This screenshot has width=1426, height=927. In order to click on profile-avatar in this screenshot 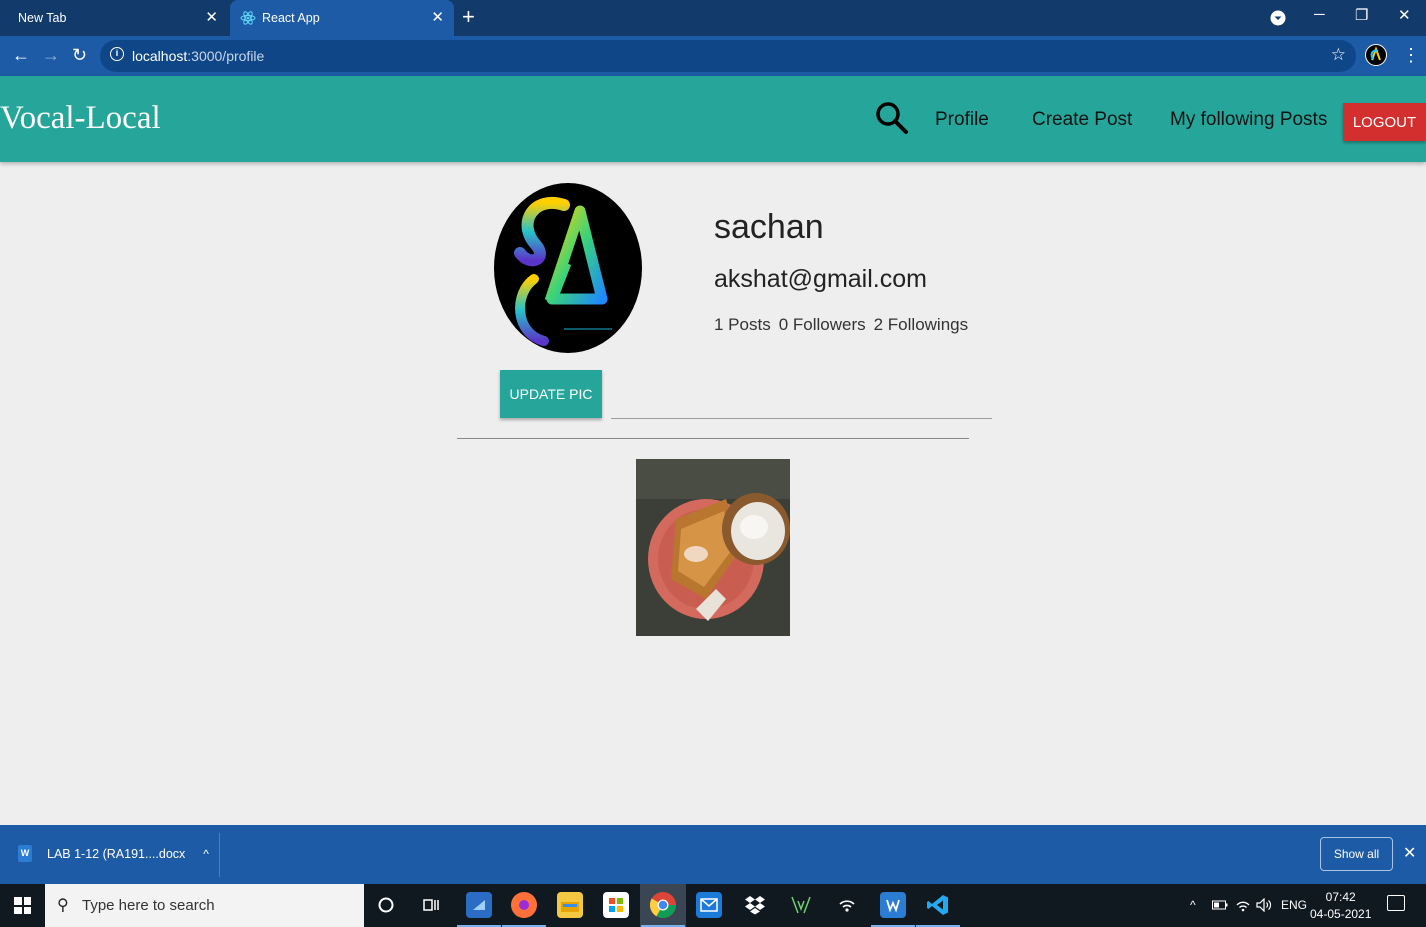, I will do `click(568, 268)`.